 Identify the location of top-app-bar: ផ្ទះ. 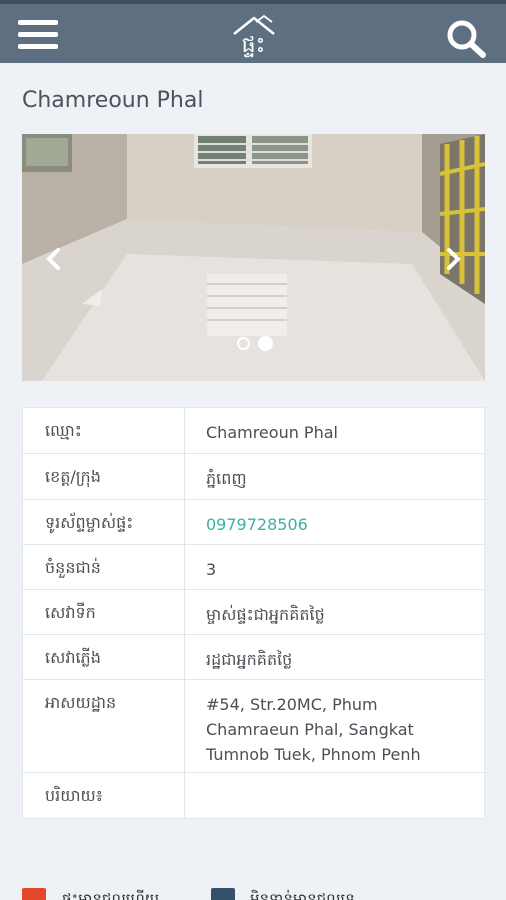
(253, 31).